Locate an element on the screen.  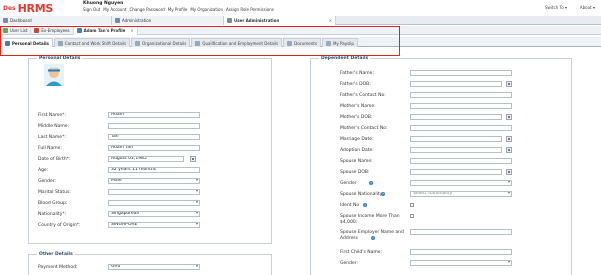
my-account-link: My Account is located at coordinates (114, 9).